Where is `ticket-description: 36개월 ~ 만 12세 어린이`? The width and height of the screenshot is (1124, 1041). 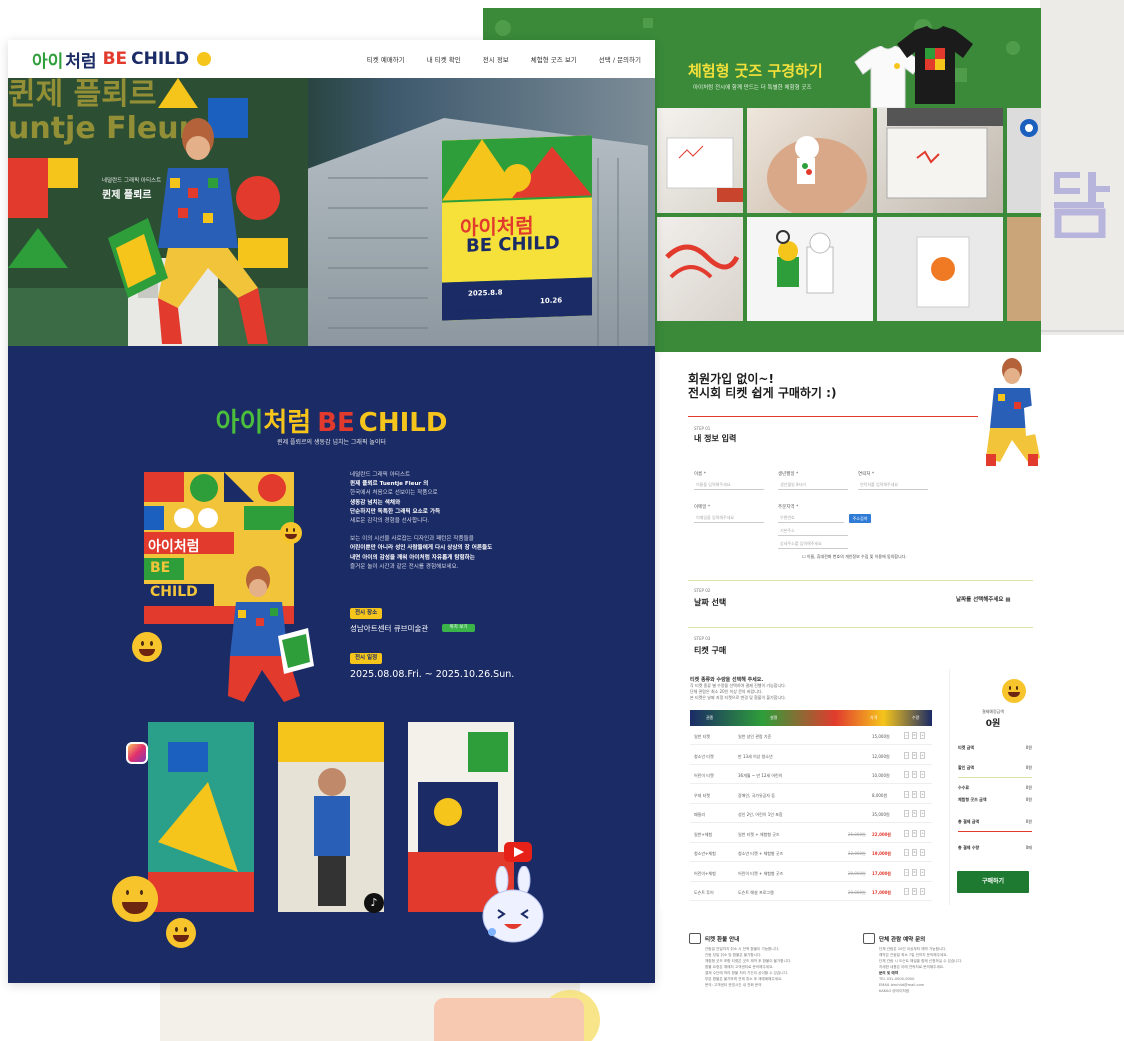 ticket-description: 36개월 ~ 만 12세 어린이 is located at coordinates (760, 775).